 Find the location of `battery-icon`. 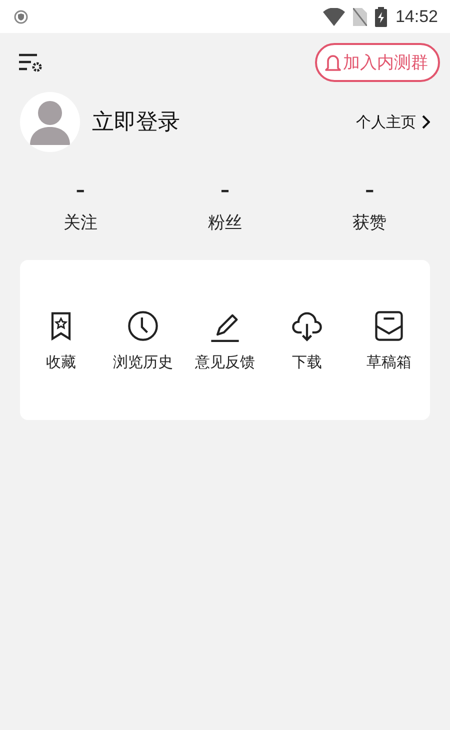

battery-icon is located at coordinates (381, 16).